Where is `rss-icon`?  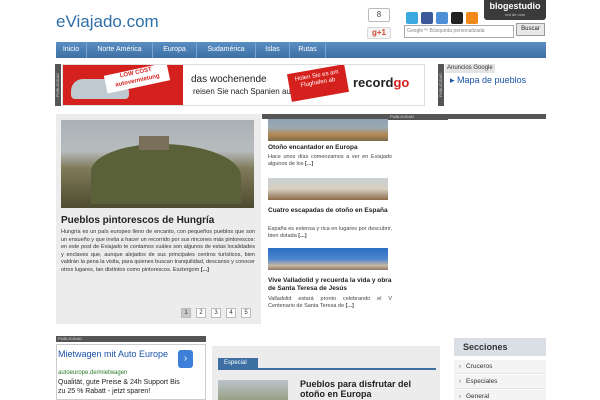 rss-icon is located at coordinates (472, 18).